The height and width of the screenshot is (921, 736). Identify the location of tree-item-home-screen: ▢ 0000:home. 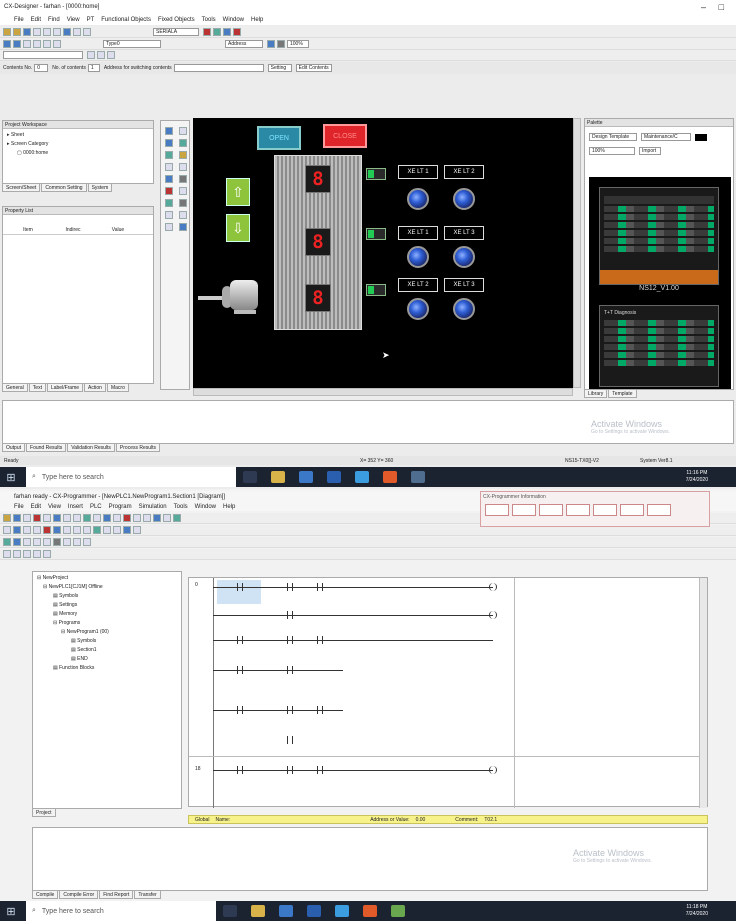
(78, 153).